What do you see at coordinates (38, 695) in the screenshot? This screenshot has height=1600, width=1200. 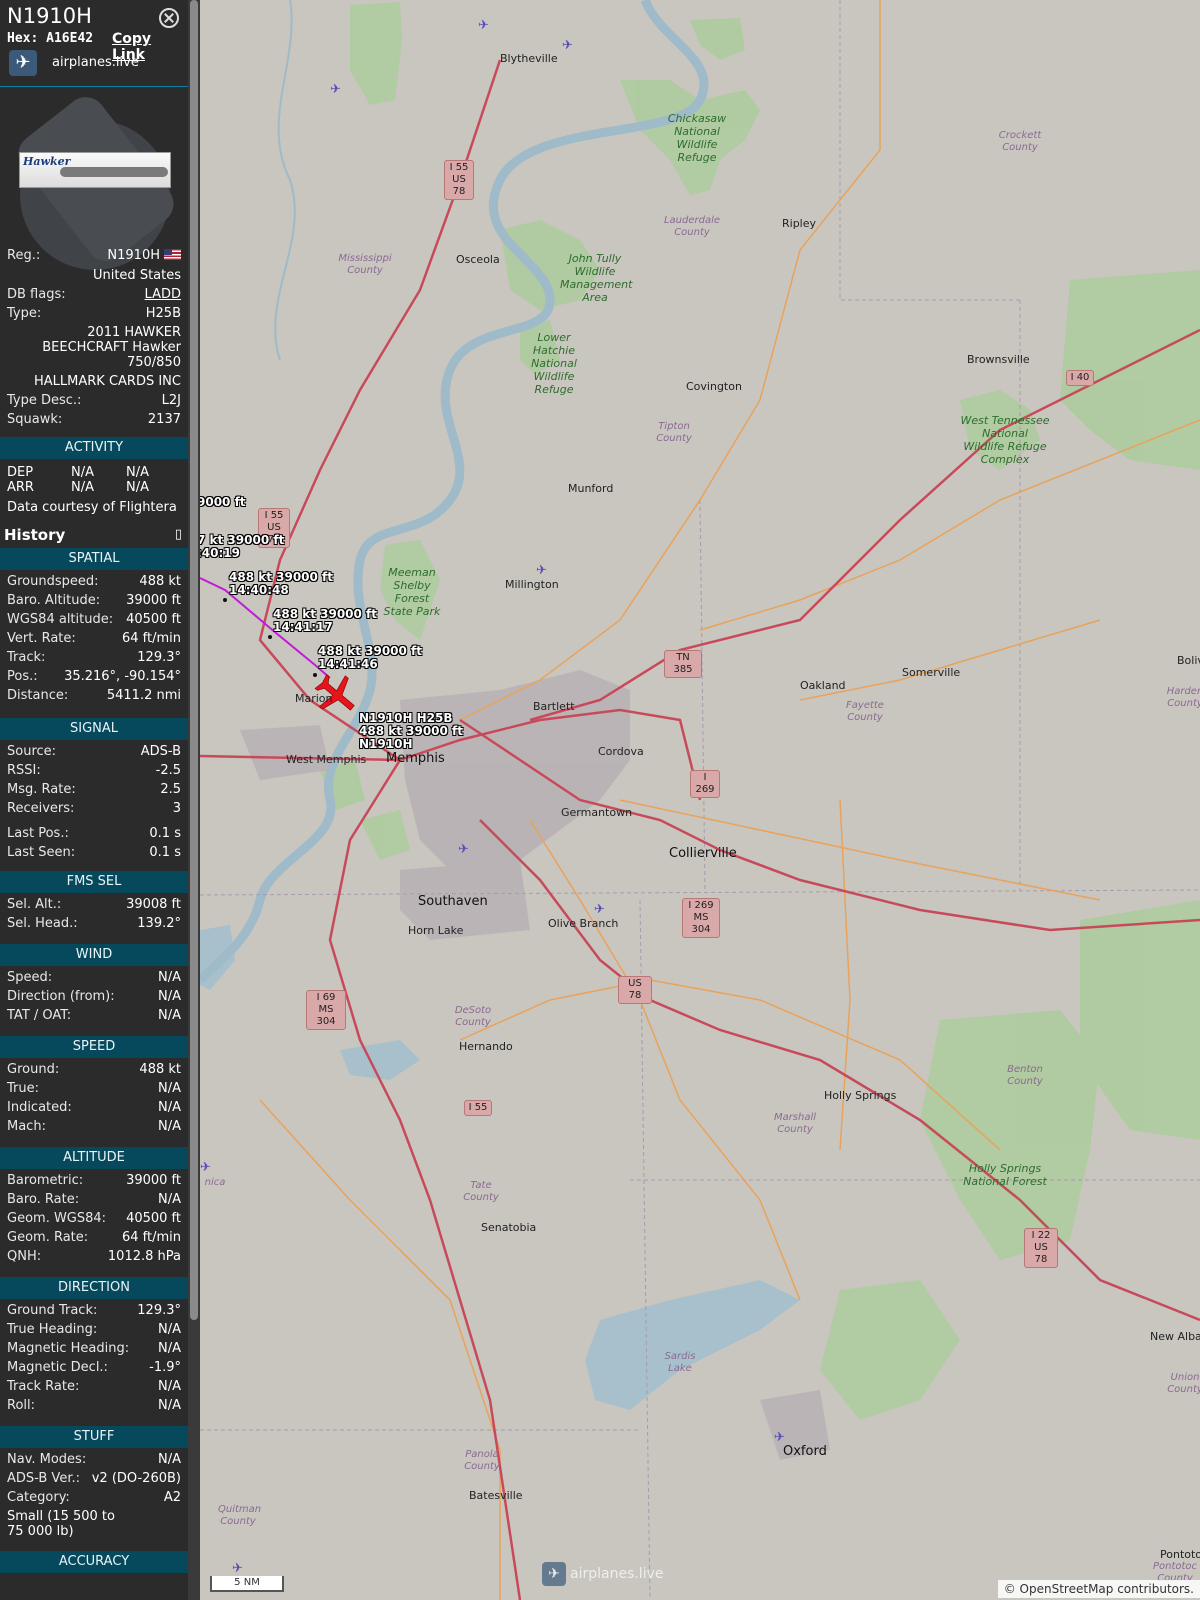 I see `row-label: Distance:` at bounding box center [38, 695].